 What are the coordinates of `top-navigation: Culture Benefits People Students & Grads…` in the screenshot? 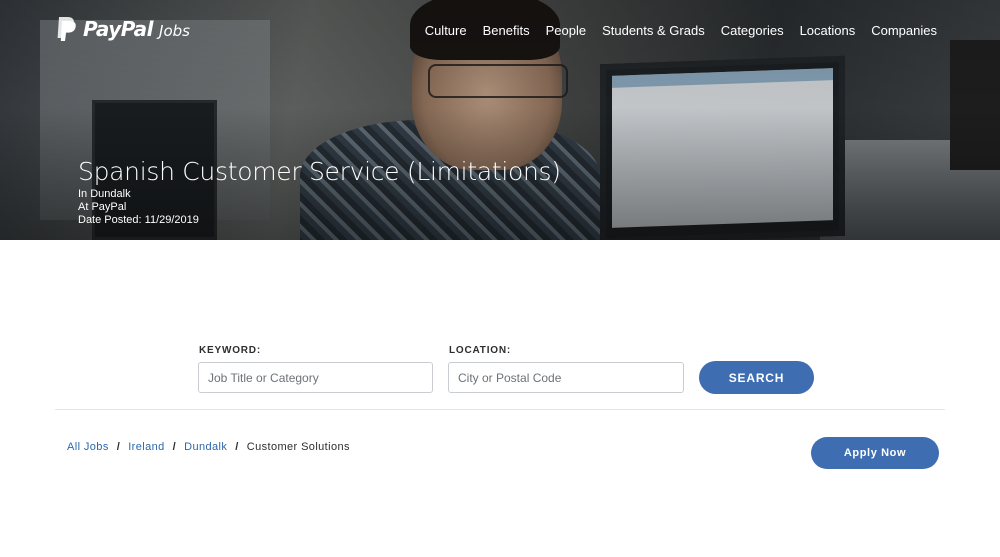 It's located at (681, 30).